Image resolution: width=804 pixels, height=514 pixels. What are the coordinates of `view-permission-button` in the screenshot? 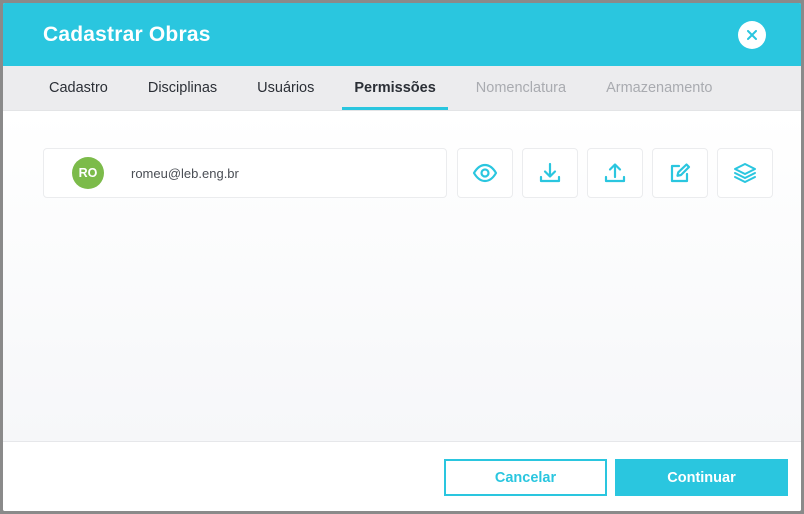 It's located at (485, 173).